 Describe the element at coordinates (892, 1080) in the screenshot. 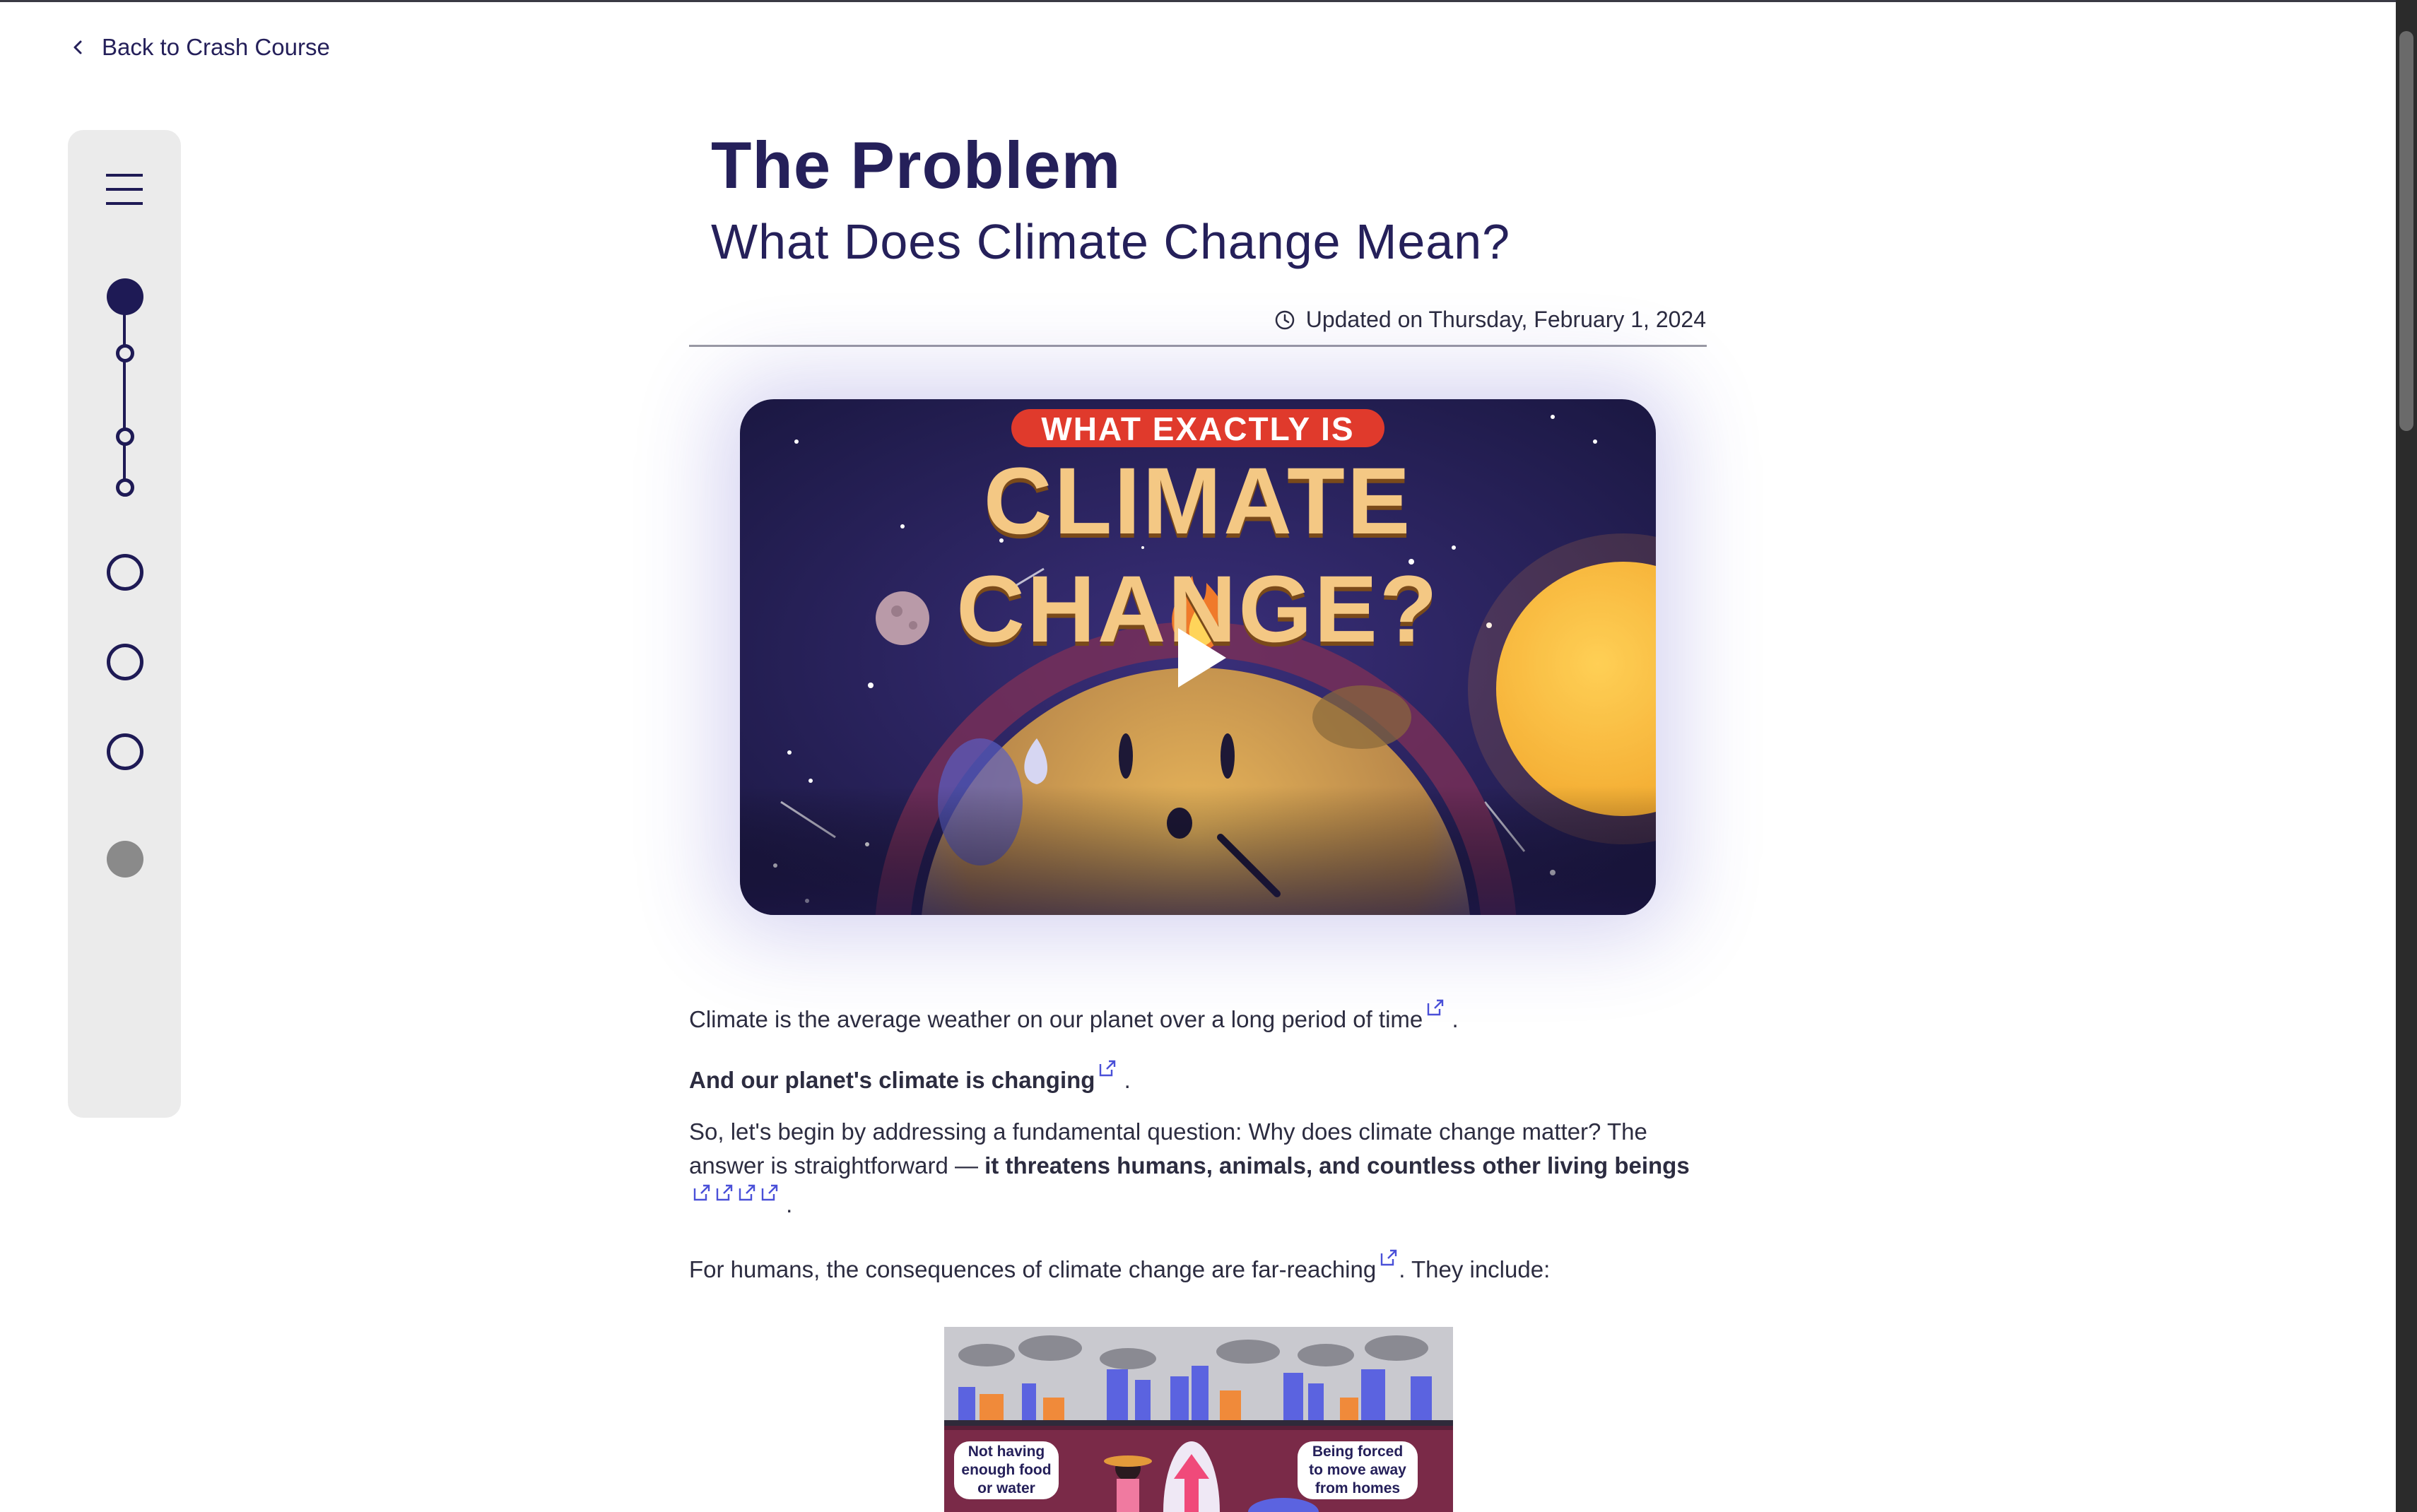

I see `paragraph-bold-text: And our planet's climate is changing` at that location.